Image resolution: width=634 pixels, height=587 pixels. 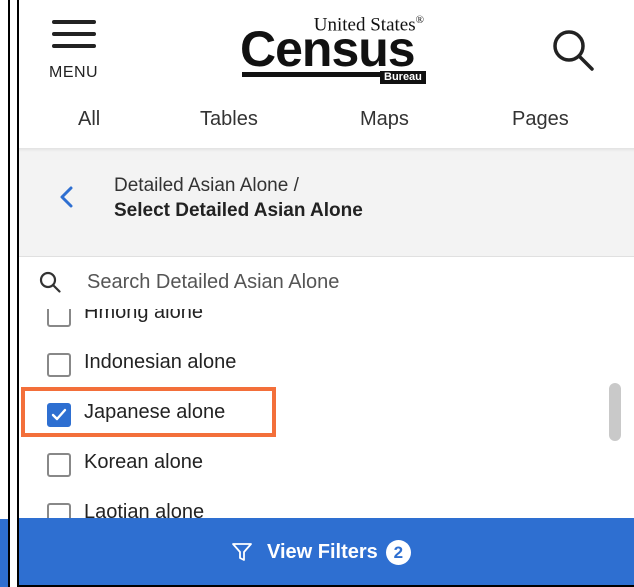 I want to click on header-search-button, so click(x=573, y=50).